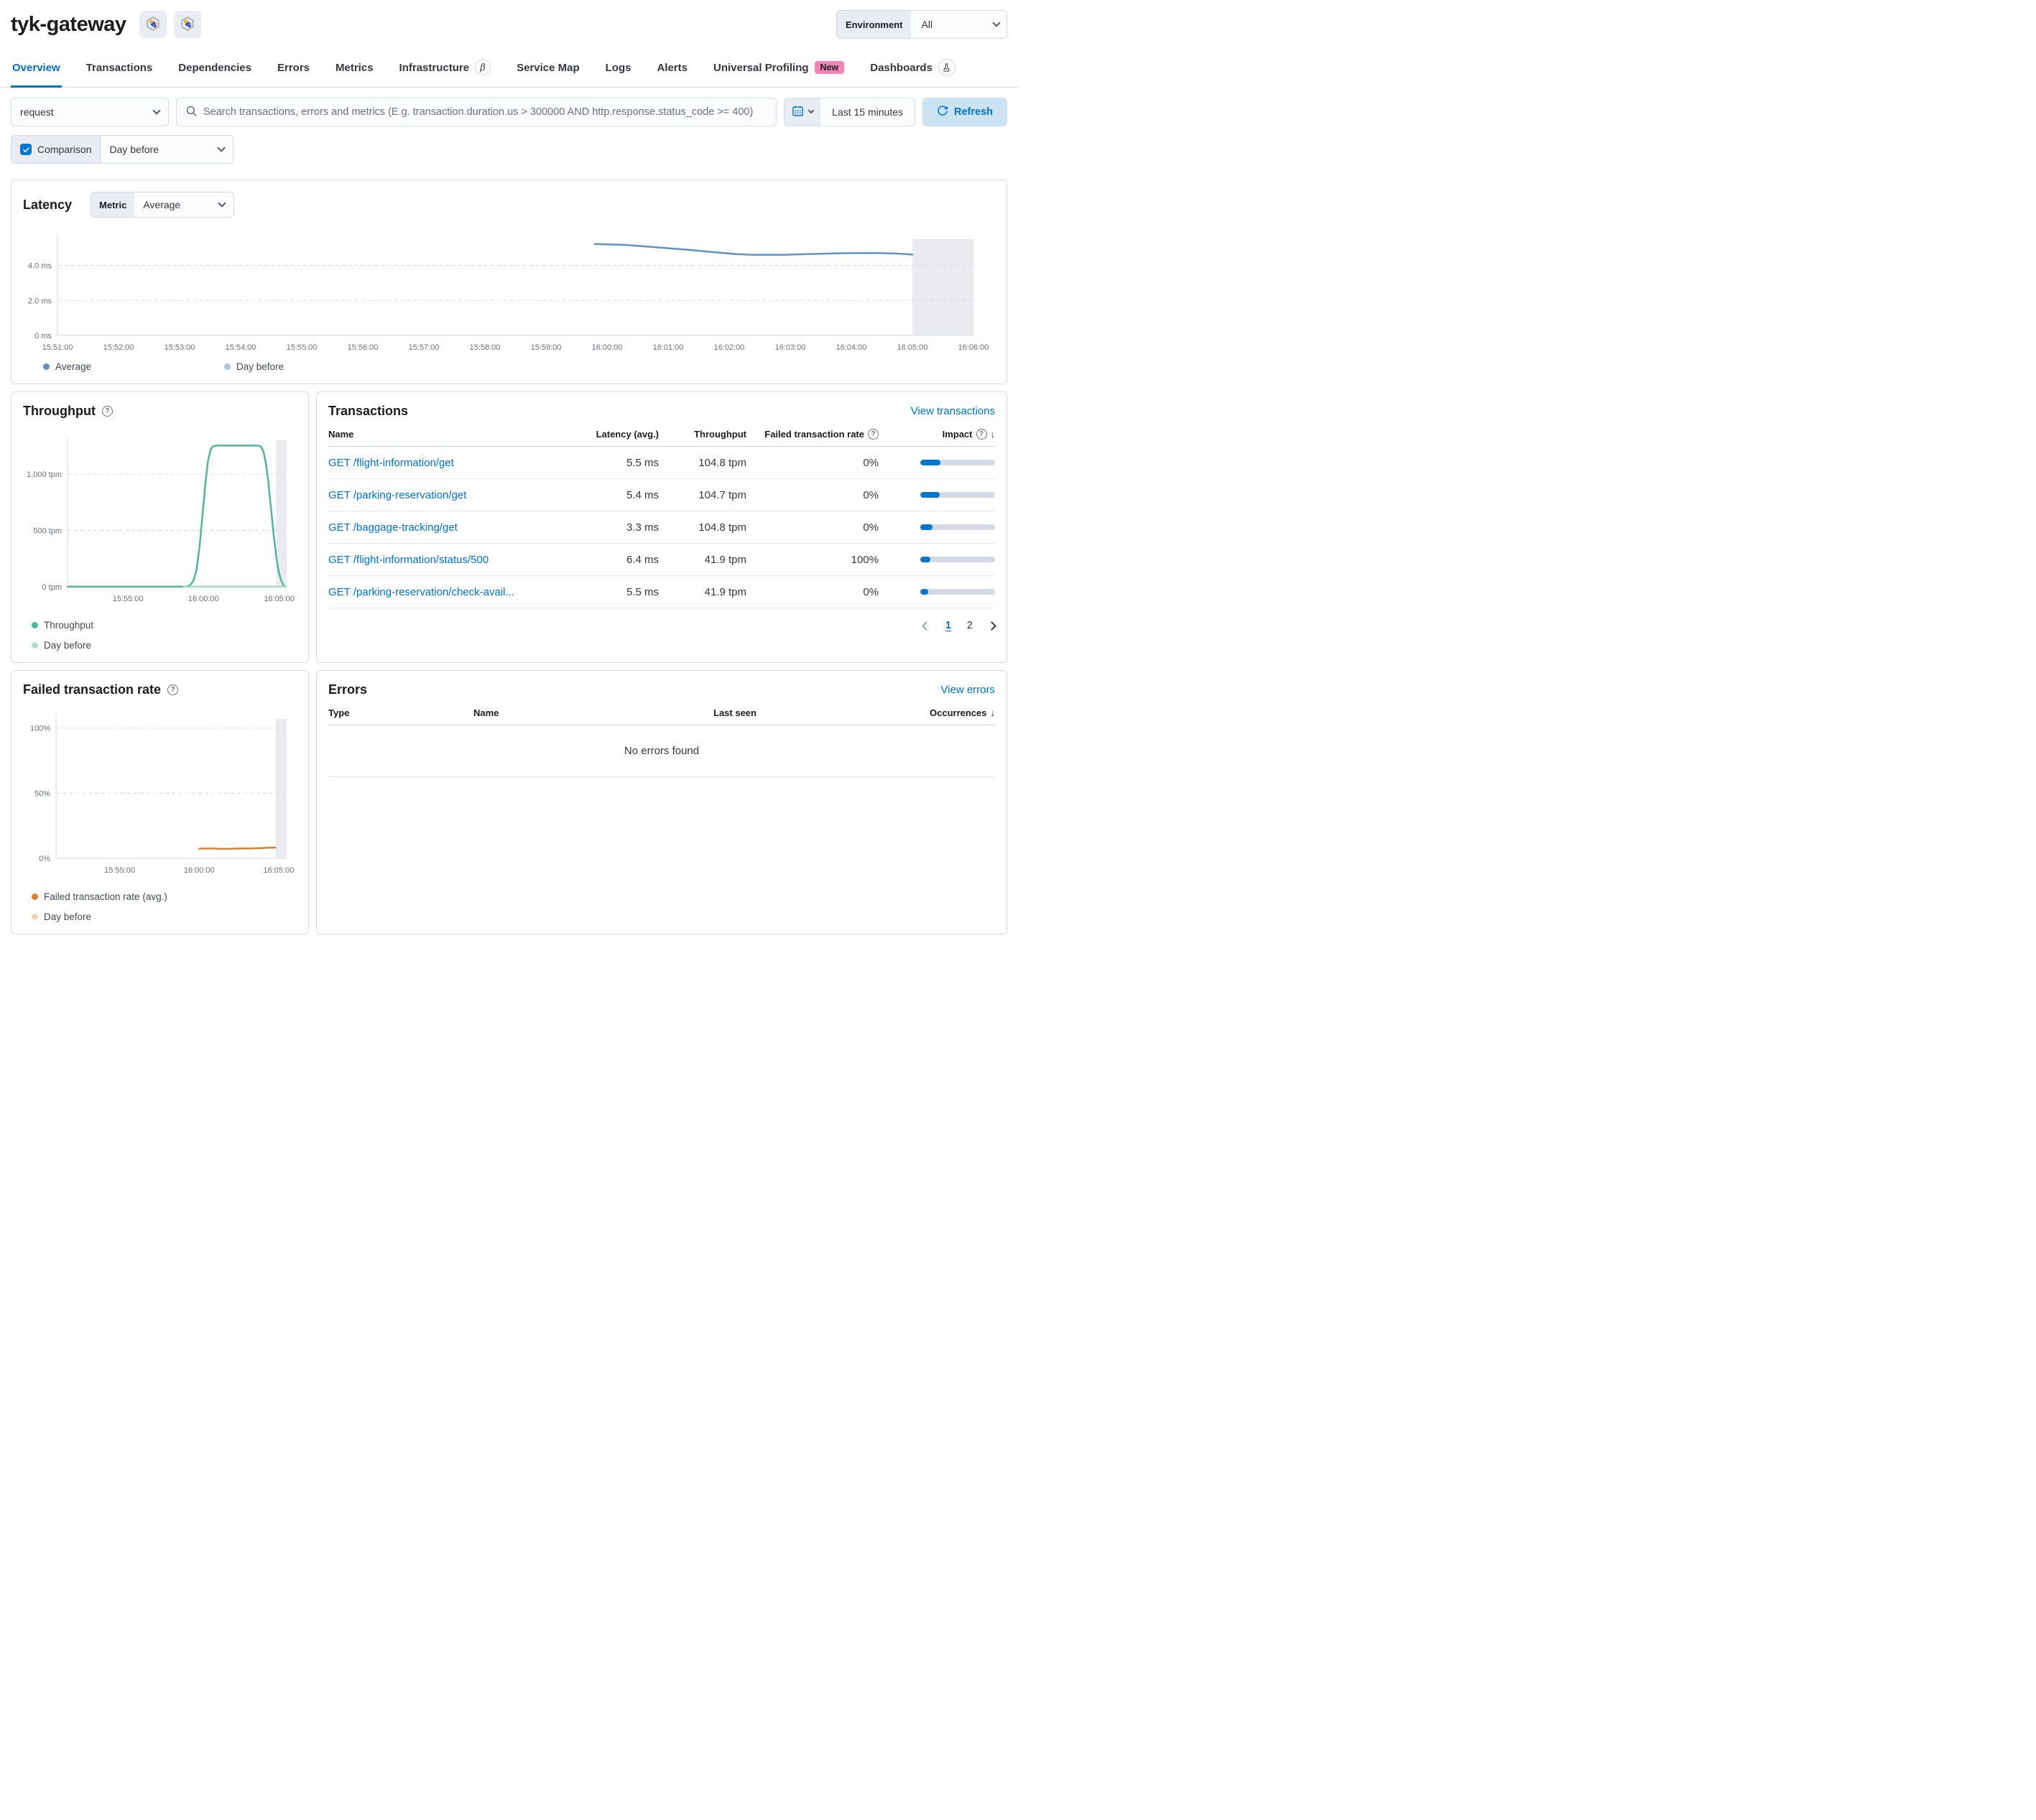  I want to click on metric-label: Metric, so click(113, 204).